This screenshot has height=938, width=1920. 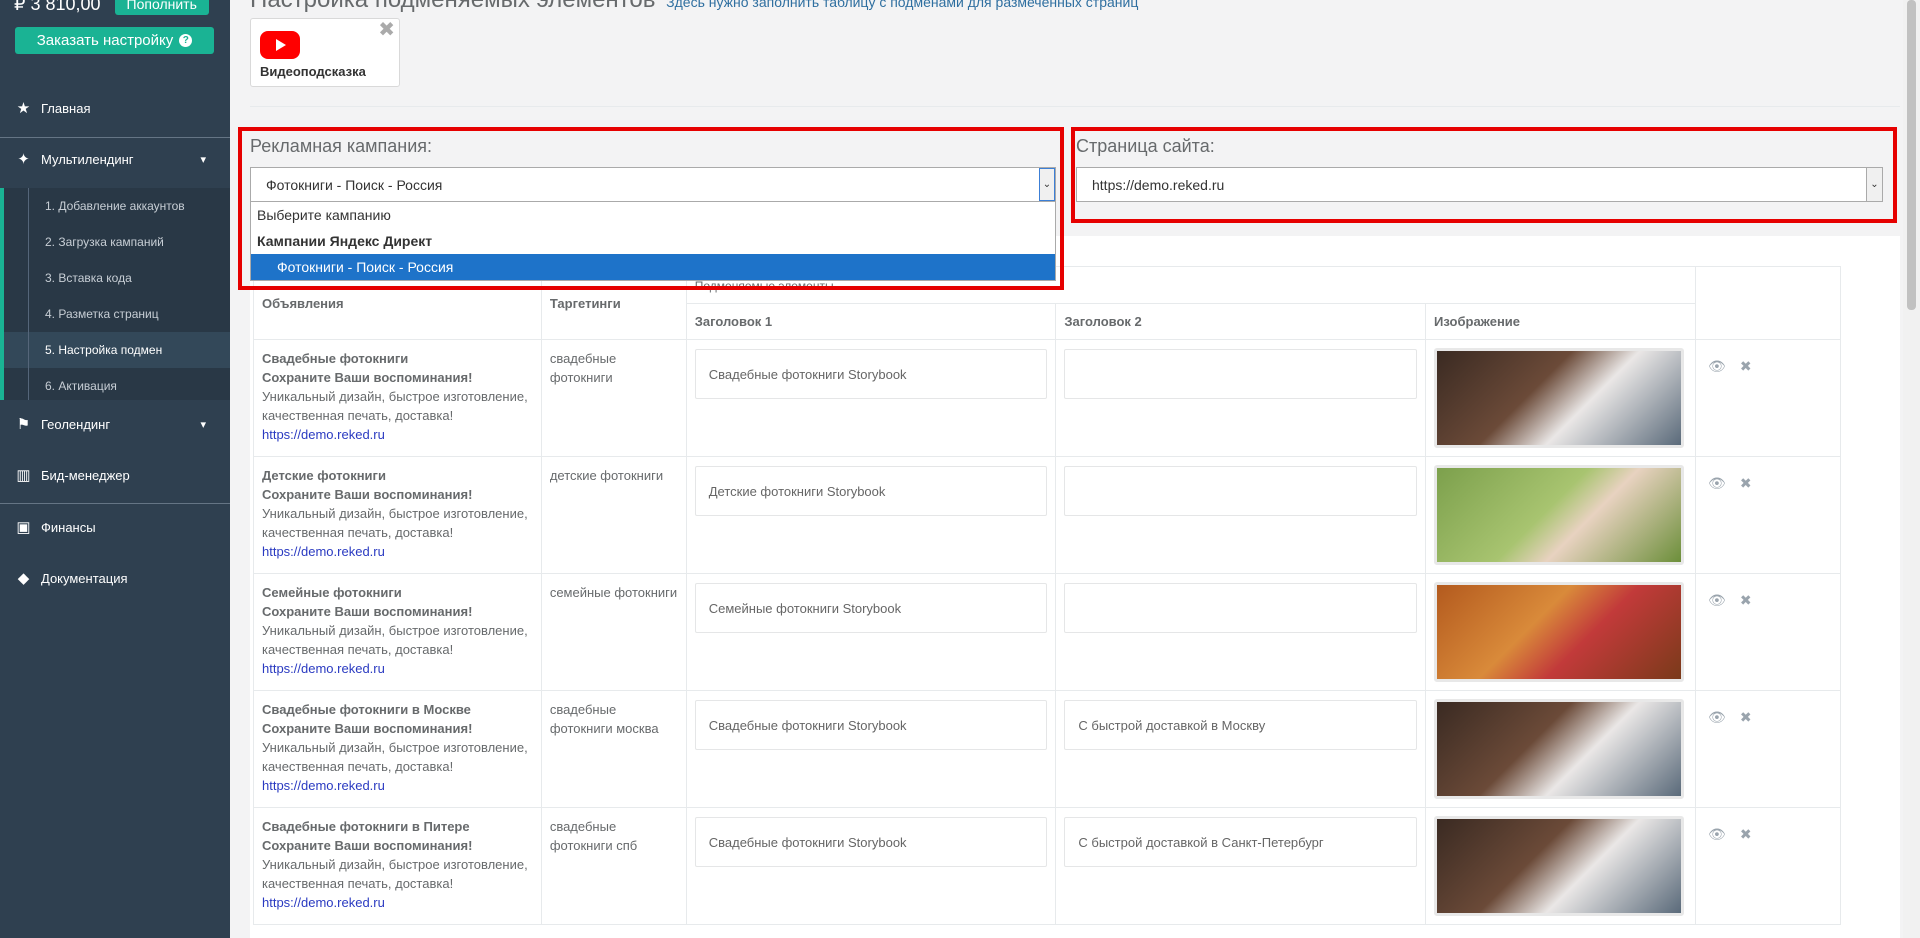 I want to click on page-title-text: Настройка подменяемых элементов, so click(x=453, y=6).